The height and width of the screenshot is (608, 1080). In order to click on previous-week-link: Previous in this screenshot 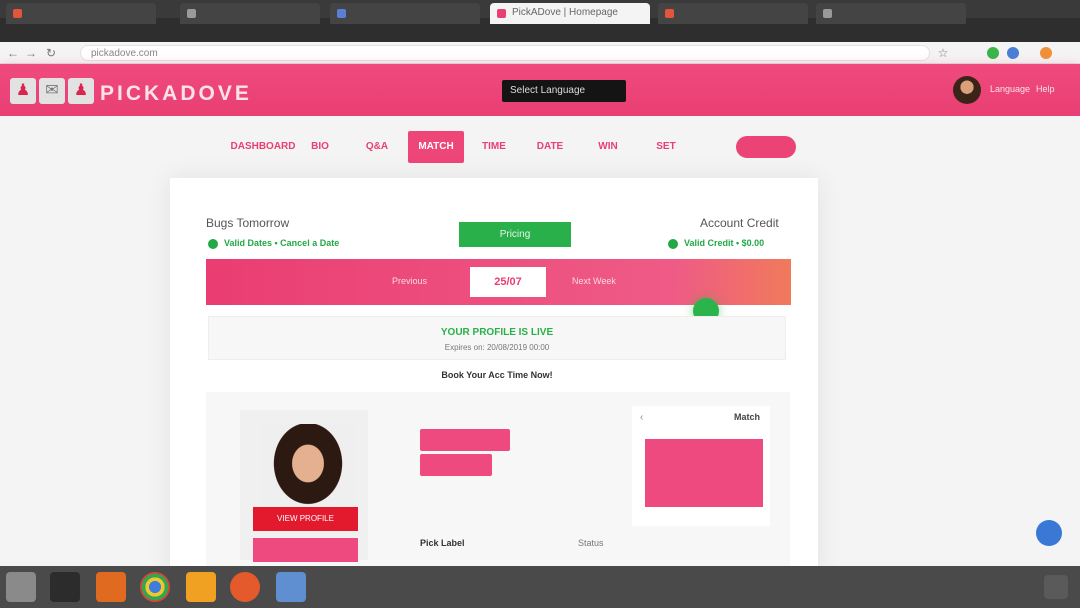, I will do `click(409, 281)`.